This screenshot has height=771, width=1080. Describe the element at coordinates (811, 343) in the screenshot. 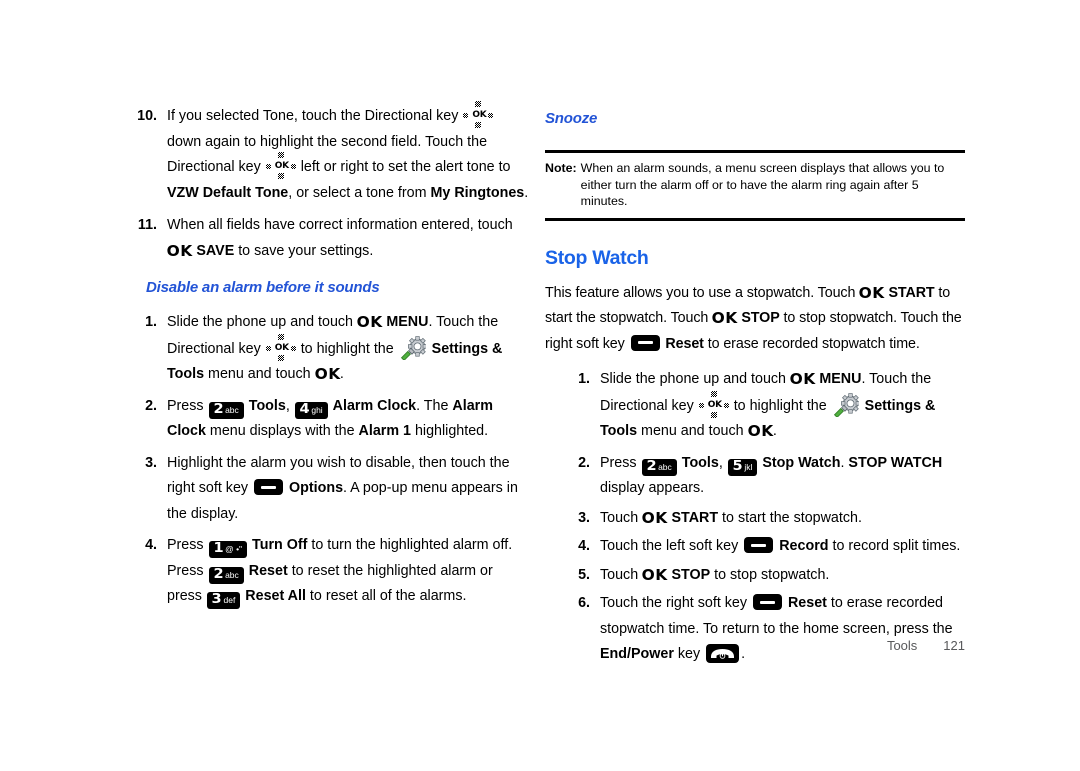

I see `text-run: to erase recorded stopwatch time.` at that location.